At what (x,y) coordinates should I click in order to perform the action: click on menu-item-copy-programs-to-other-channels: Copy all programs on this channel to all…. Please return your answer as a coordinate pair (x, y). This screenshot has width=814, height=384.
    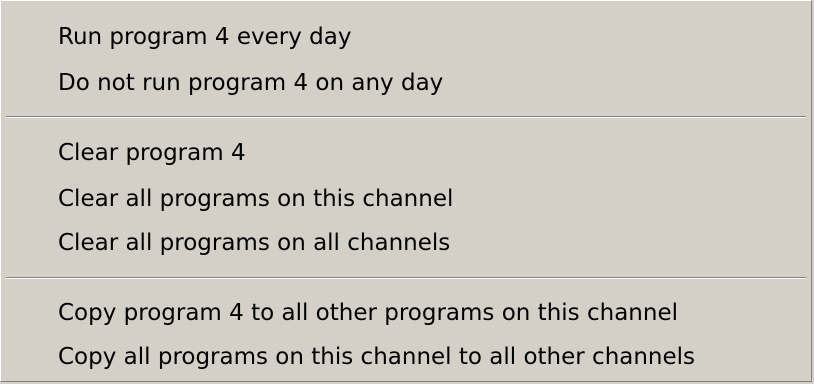
    Looking at the image, I should click on (406, 357).